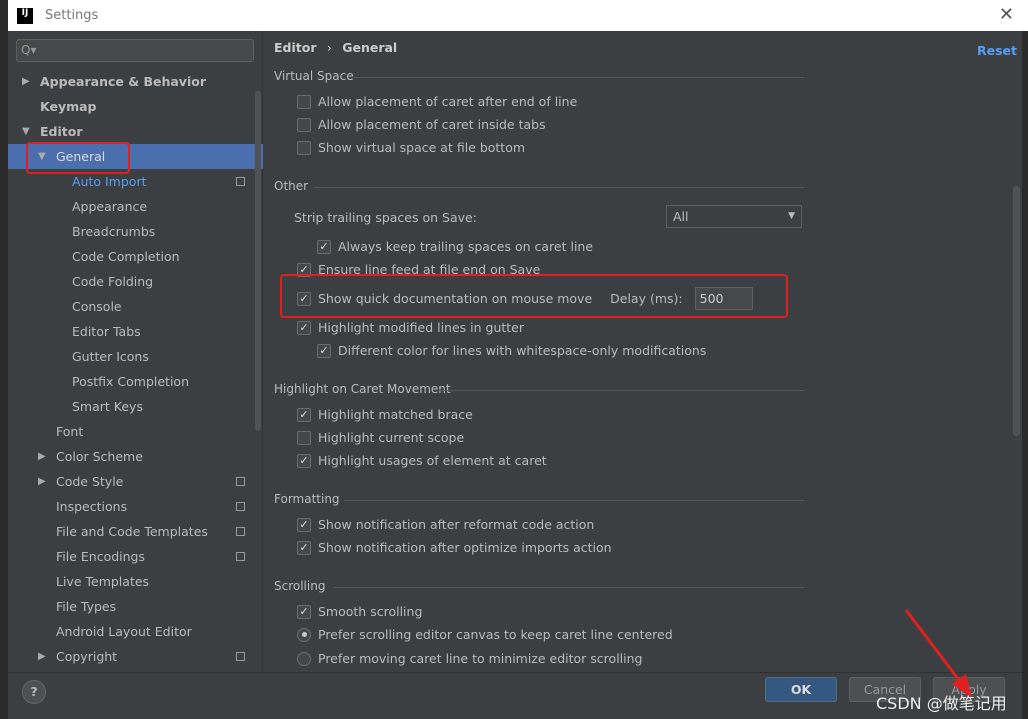 The height and width of the screenshot is (719, 1028). What do you see at coordinates (421, 124) in the screenshot?
I see `option-vs2: Allow placement of caret inside tabs` at bounding box center [421, 124].